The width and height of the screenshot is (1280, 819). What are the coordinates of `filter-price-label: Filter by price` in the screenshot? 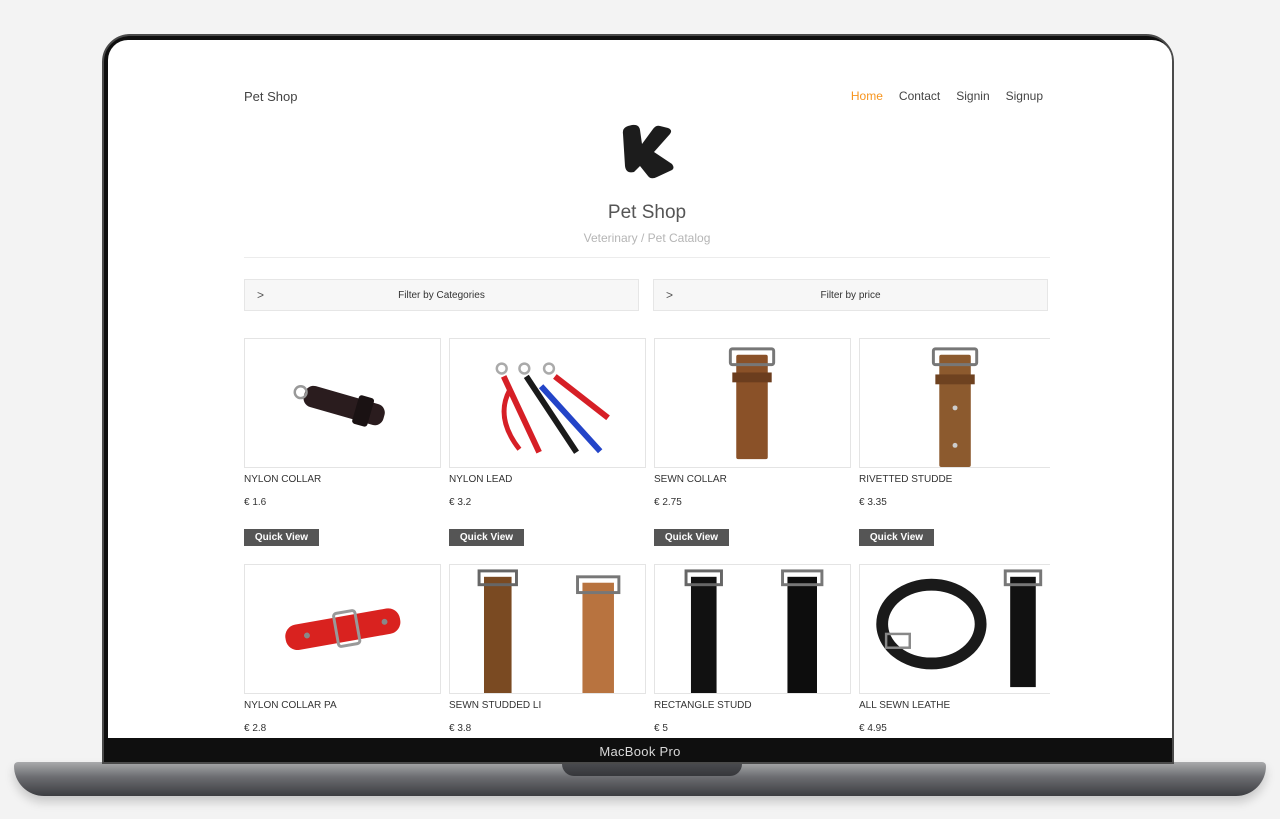 It's located at (850, 295).